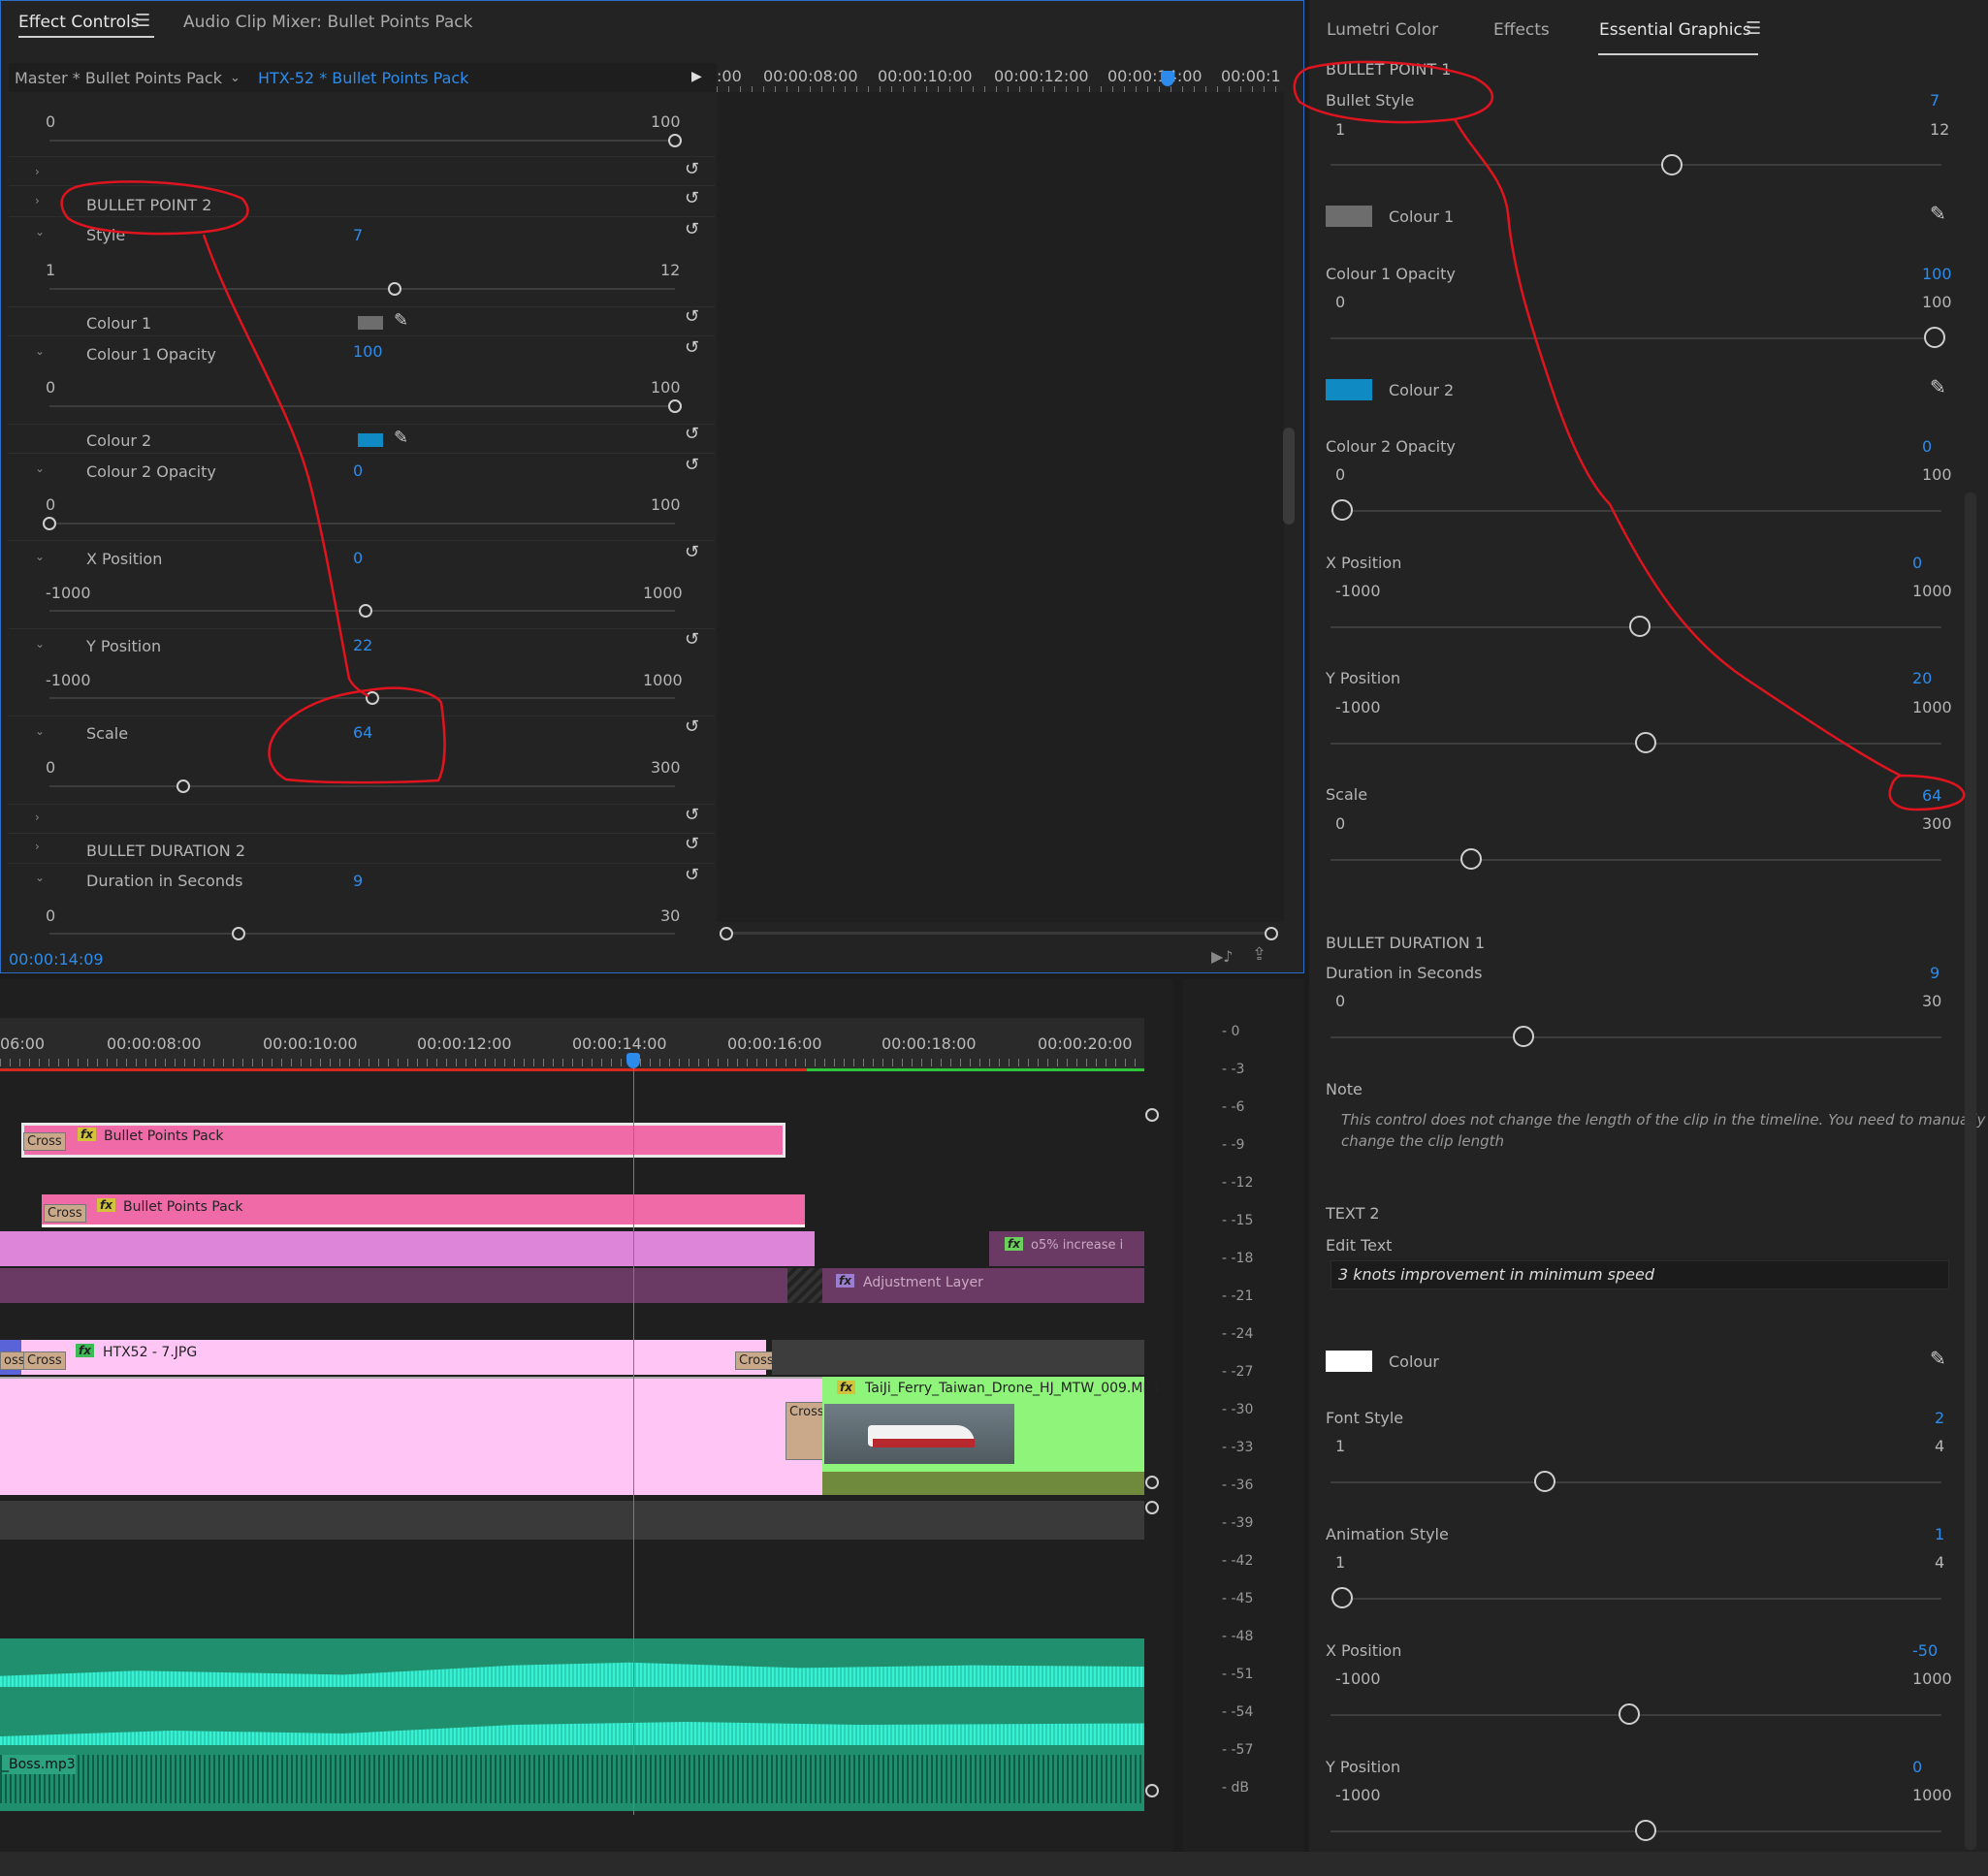 This screenshot has width=1988, height=1876. What do you see at coordinates (362, 645) in the screenshot?
I see `y-position-value: 22` at bounding box center [362, 645].